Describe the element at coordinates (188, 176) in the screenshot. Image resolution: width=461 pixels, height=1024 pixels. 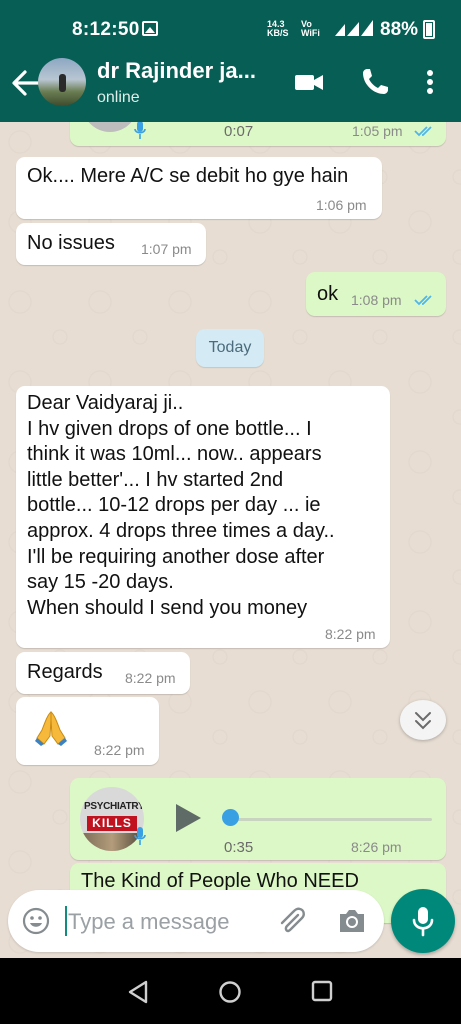
I see `message-text: Ok.... Mere A/C se debit ho gye hain` at that location.